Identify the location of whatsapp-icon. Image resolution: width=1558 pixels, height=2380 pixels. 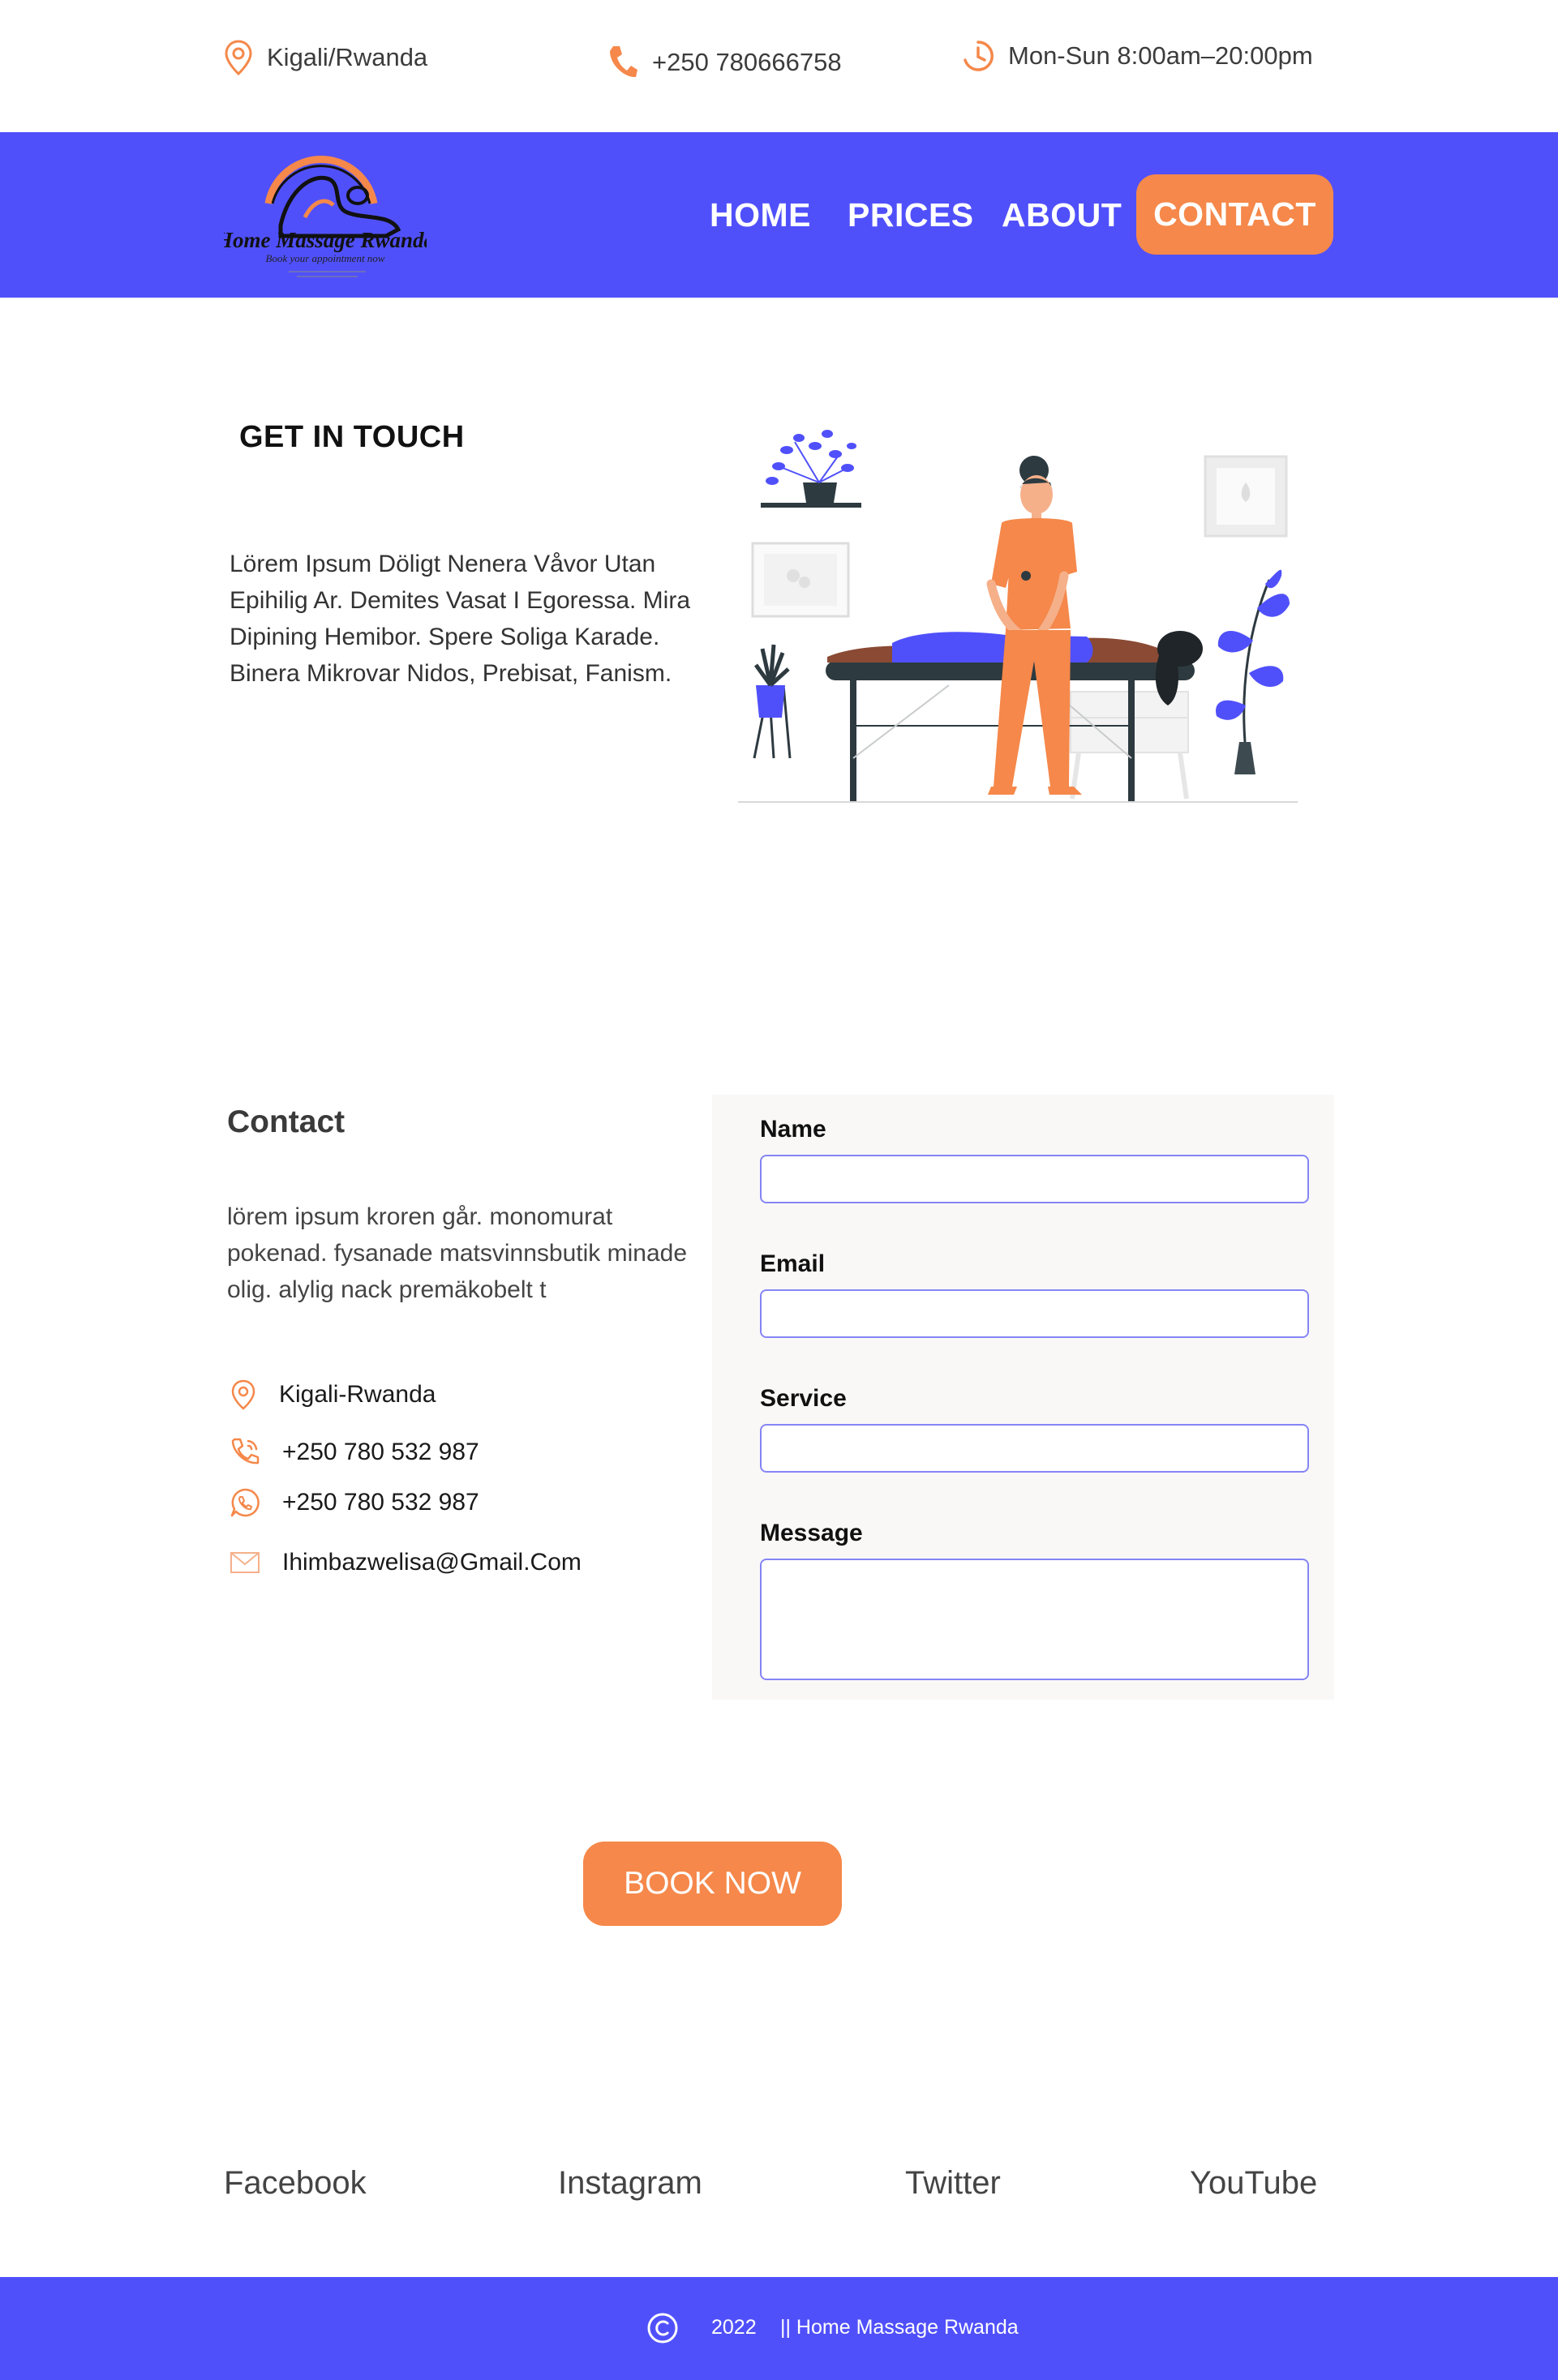
(245, 1502).